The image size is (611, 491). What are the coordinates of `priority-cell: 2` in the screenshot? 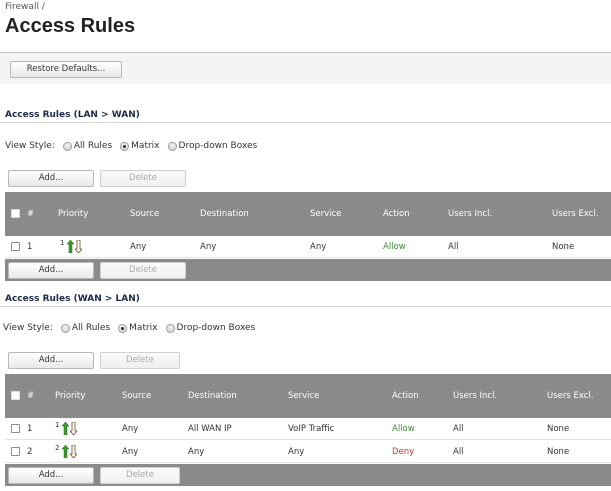 It's located at (66, 452).